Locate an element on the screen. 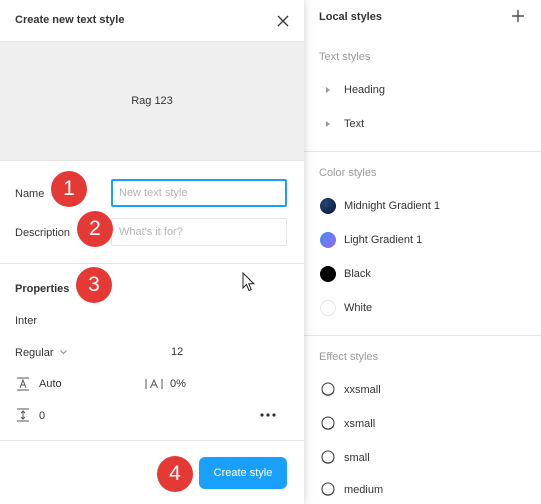  effect-style-label: small is located at coordinates (357, 458).